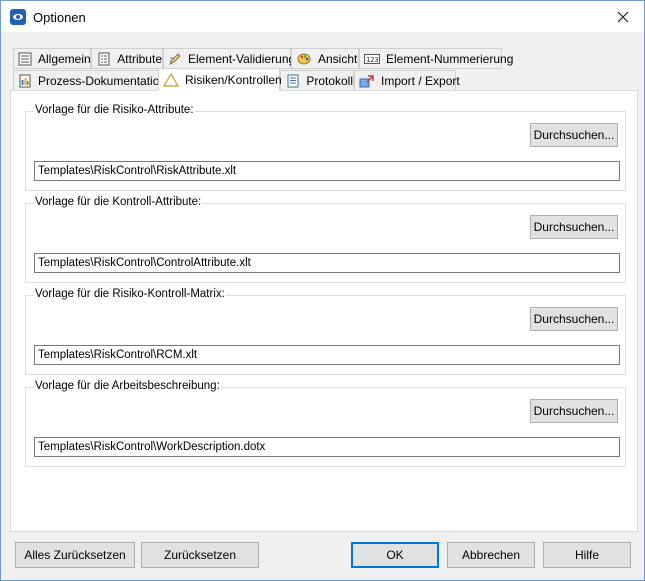  I want to click on app-eye-icon, so click(18, 17).